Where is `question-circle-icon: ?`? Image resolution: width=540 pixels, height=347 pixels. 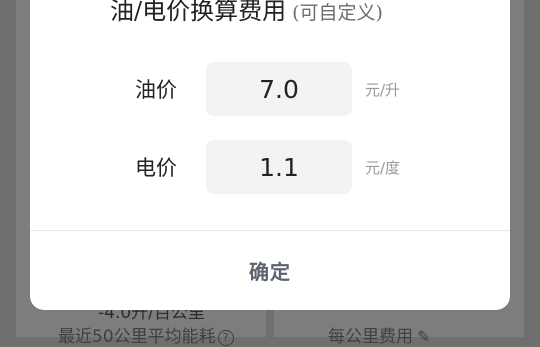
question-circle-icon: ? is located at coordinates (225, 338).